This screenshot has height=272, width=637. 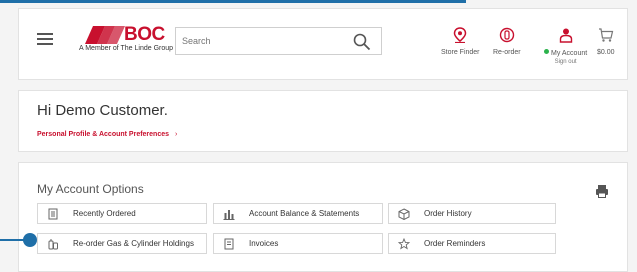 I want to click on online-status-dot, so click(x=546, y=51).